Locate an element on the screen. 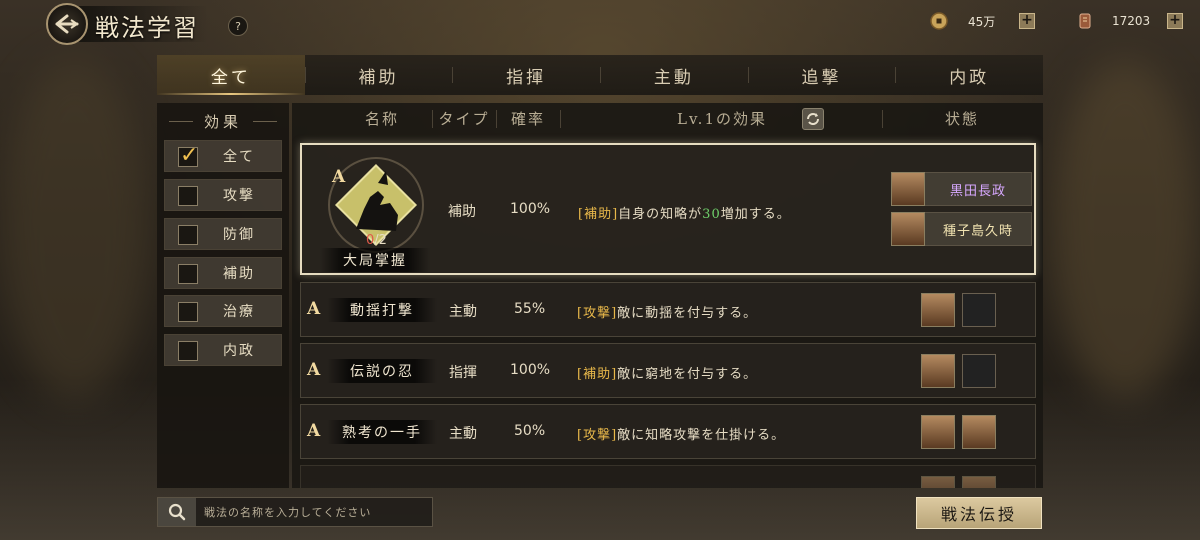  scroll-resource: 17203 is located at coordinates (1112, 21).